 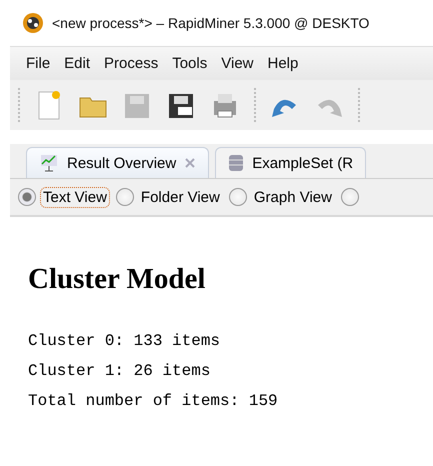 What do you see at coordinates (281, 197) in the screenshot?
I see `view-radio: Graph View` at bounding box center [281, 197].